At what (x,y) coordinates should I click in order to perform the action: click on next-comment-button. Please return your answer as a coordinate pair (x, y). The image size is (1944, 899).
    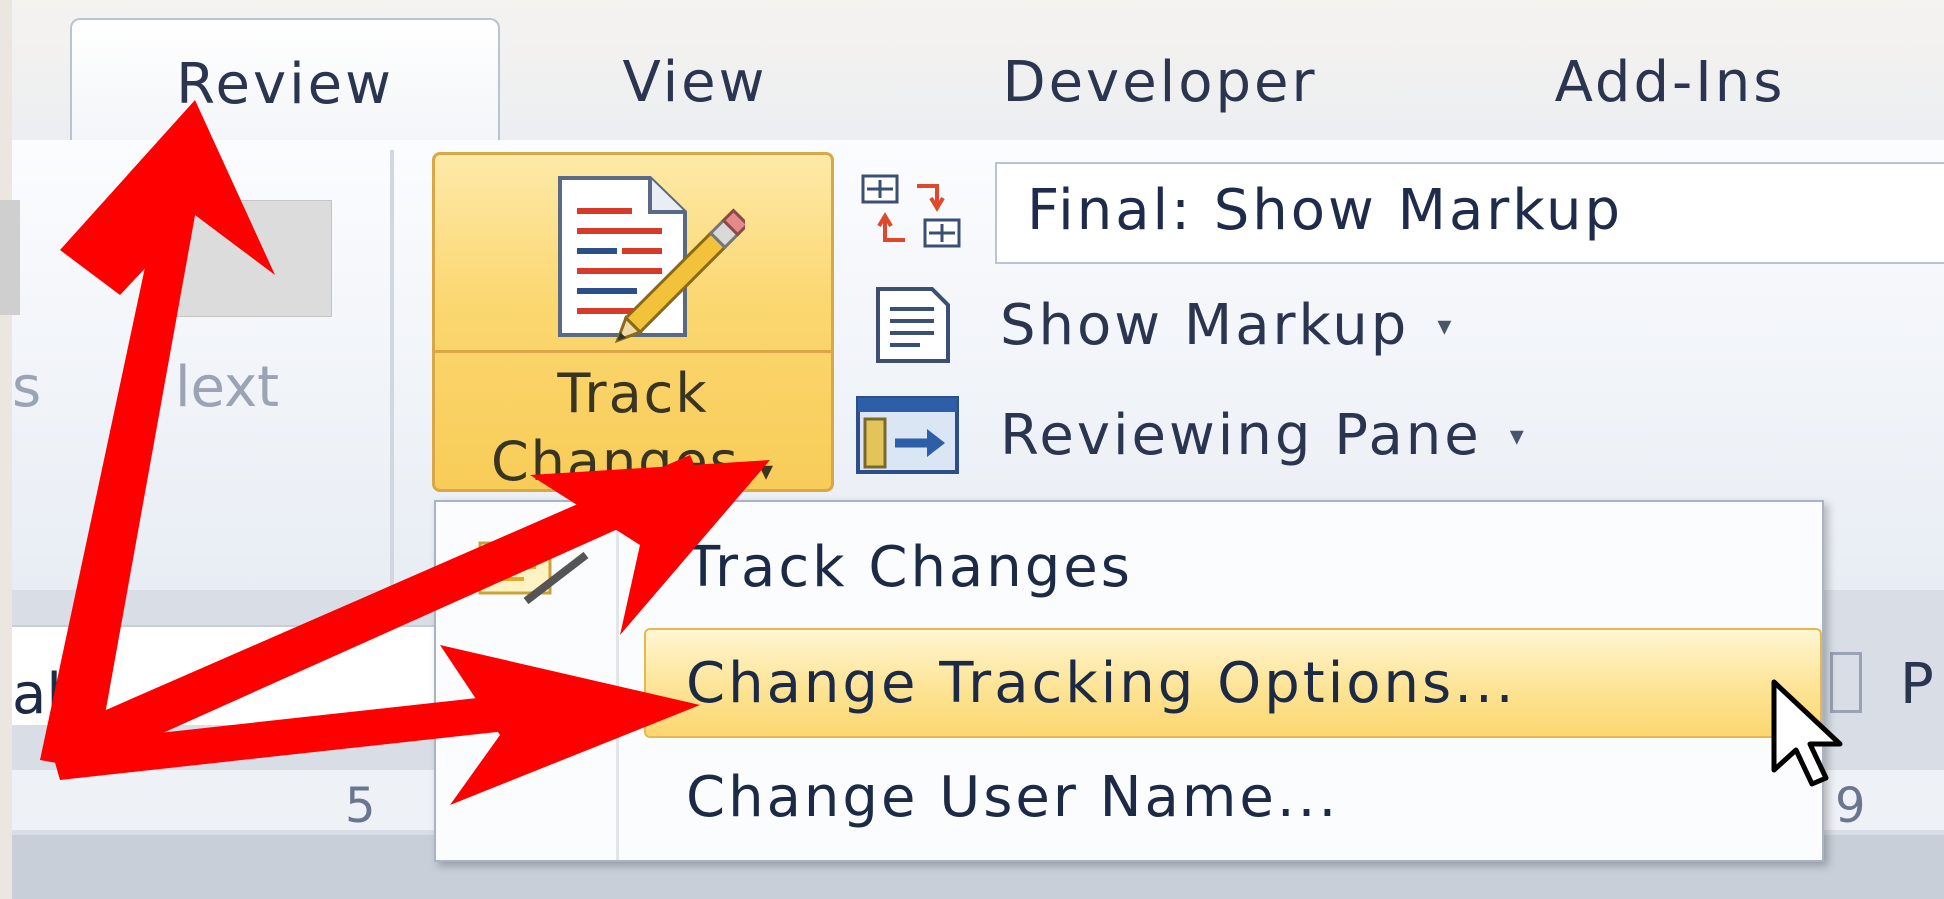
    Looking at the image, I should click on (241, 258).